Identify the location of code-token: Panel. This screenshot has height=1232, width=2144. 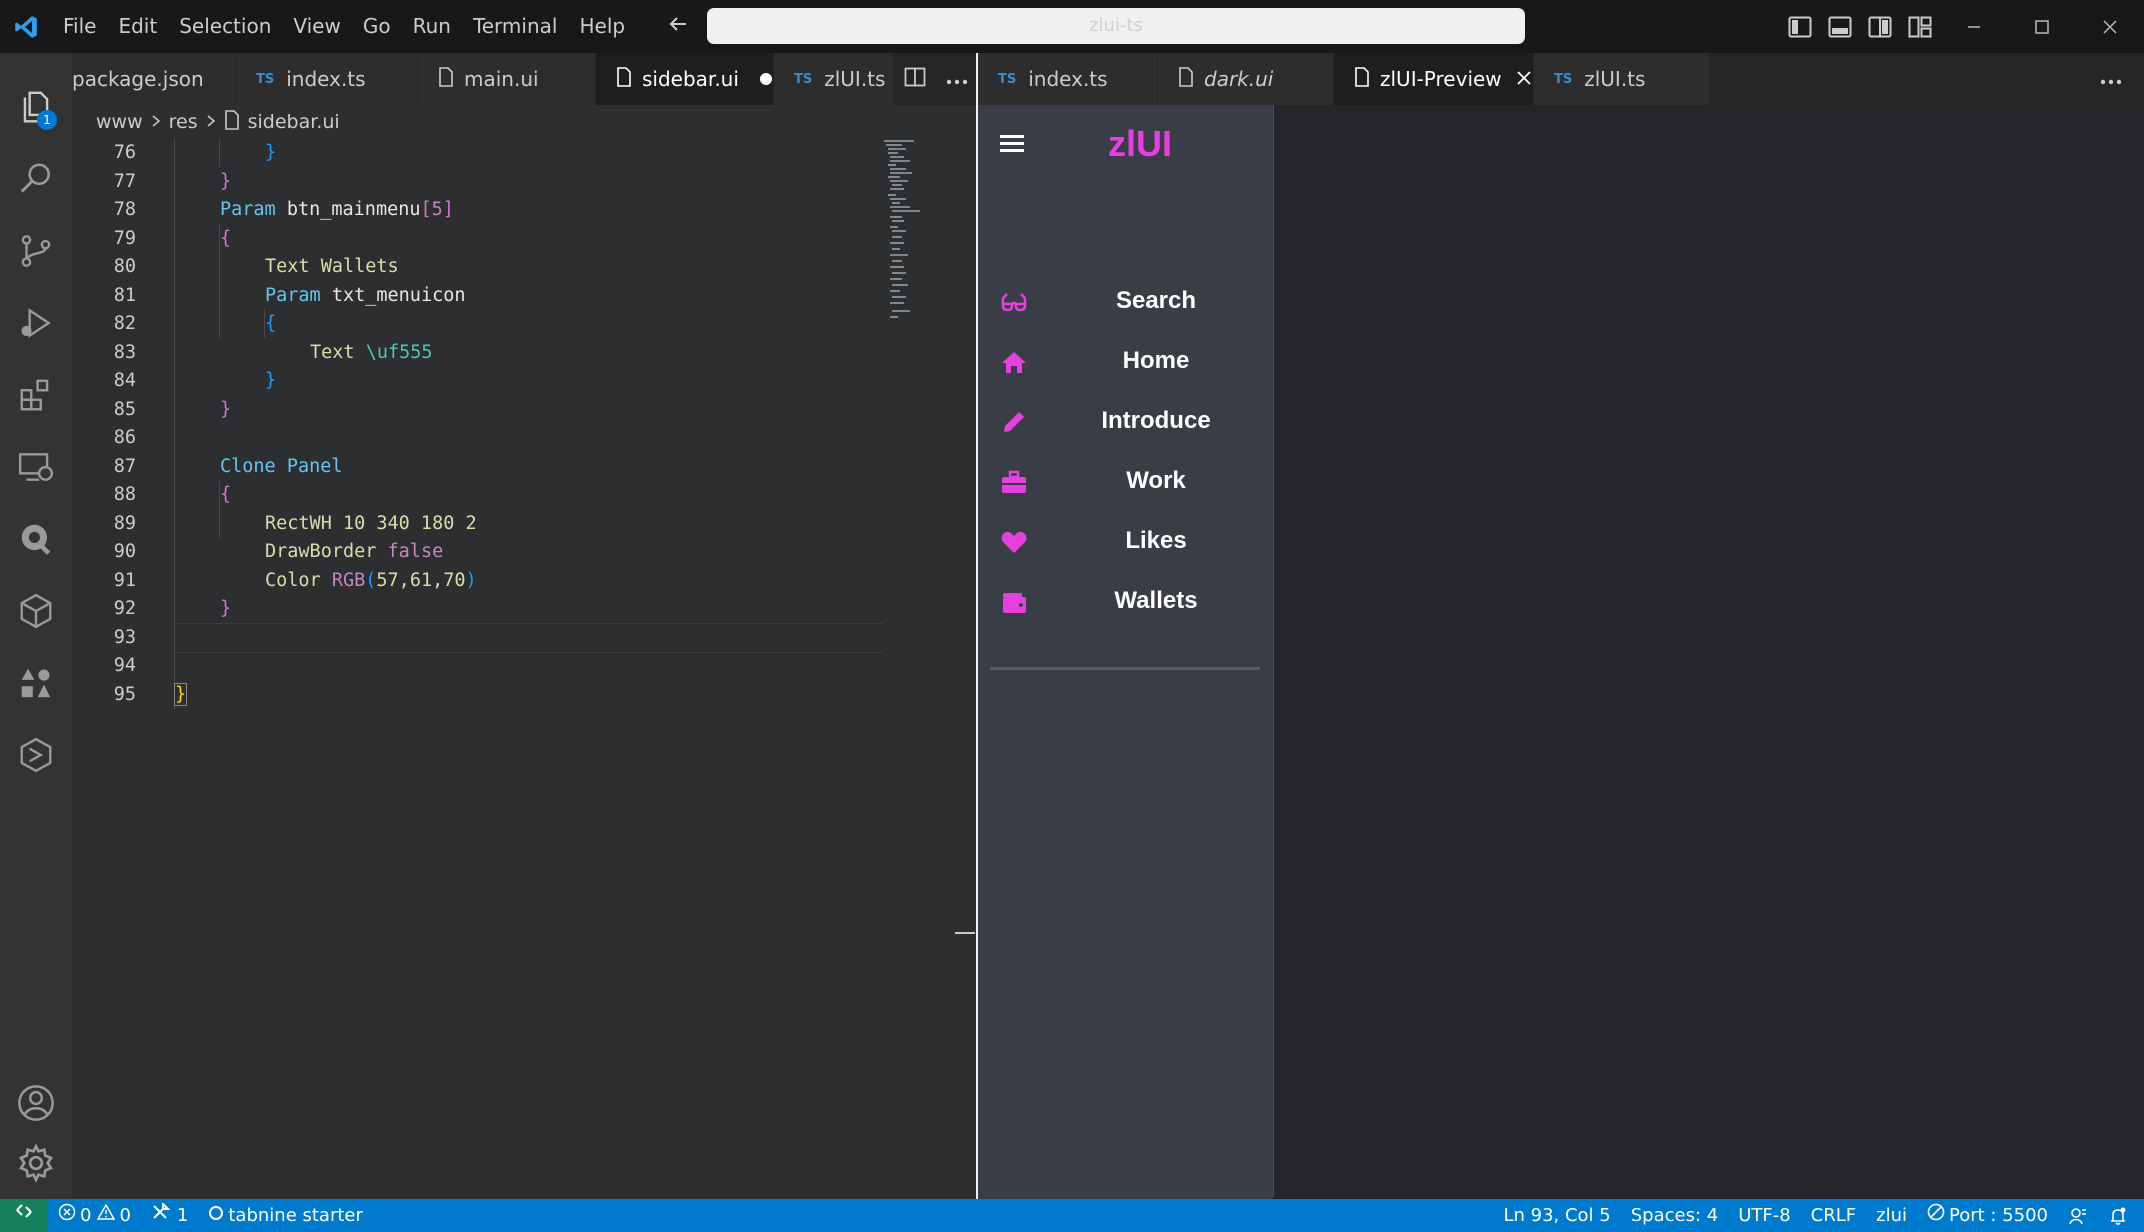
(314, 466).